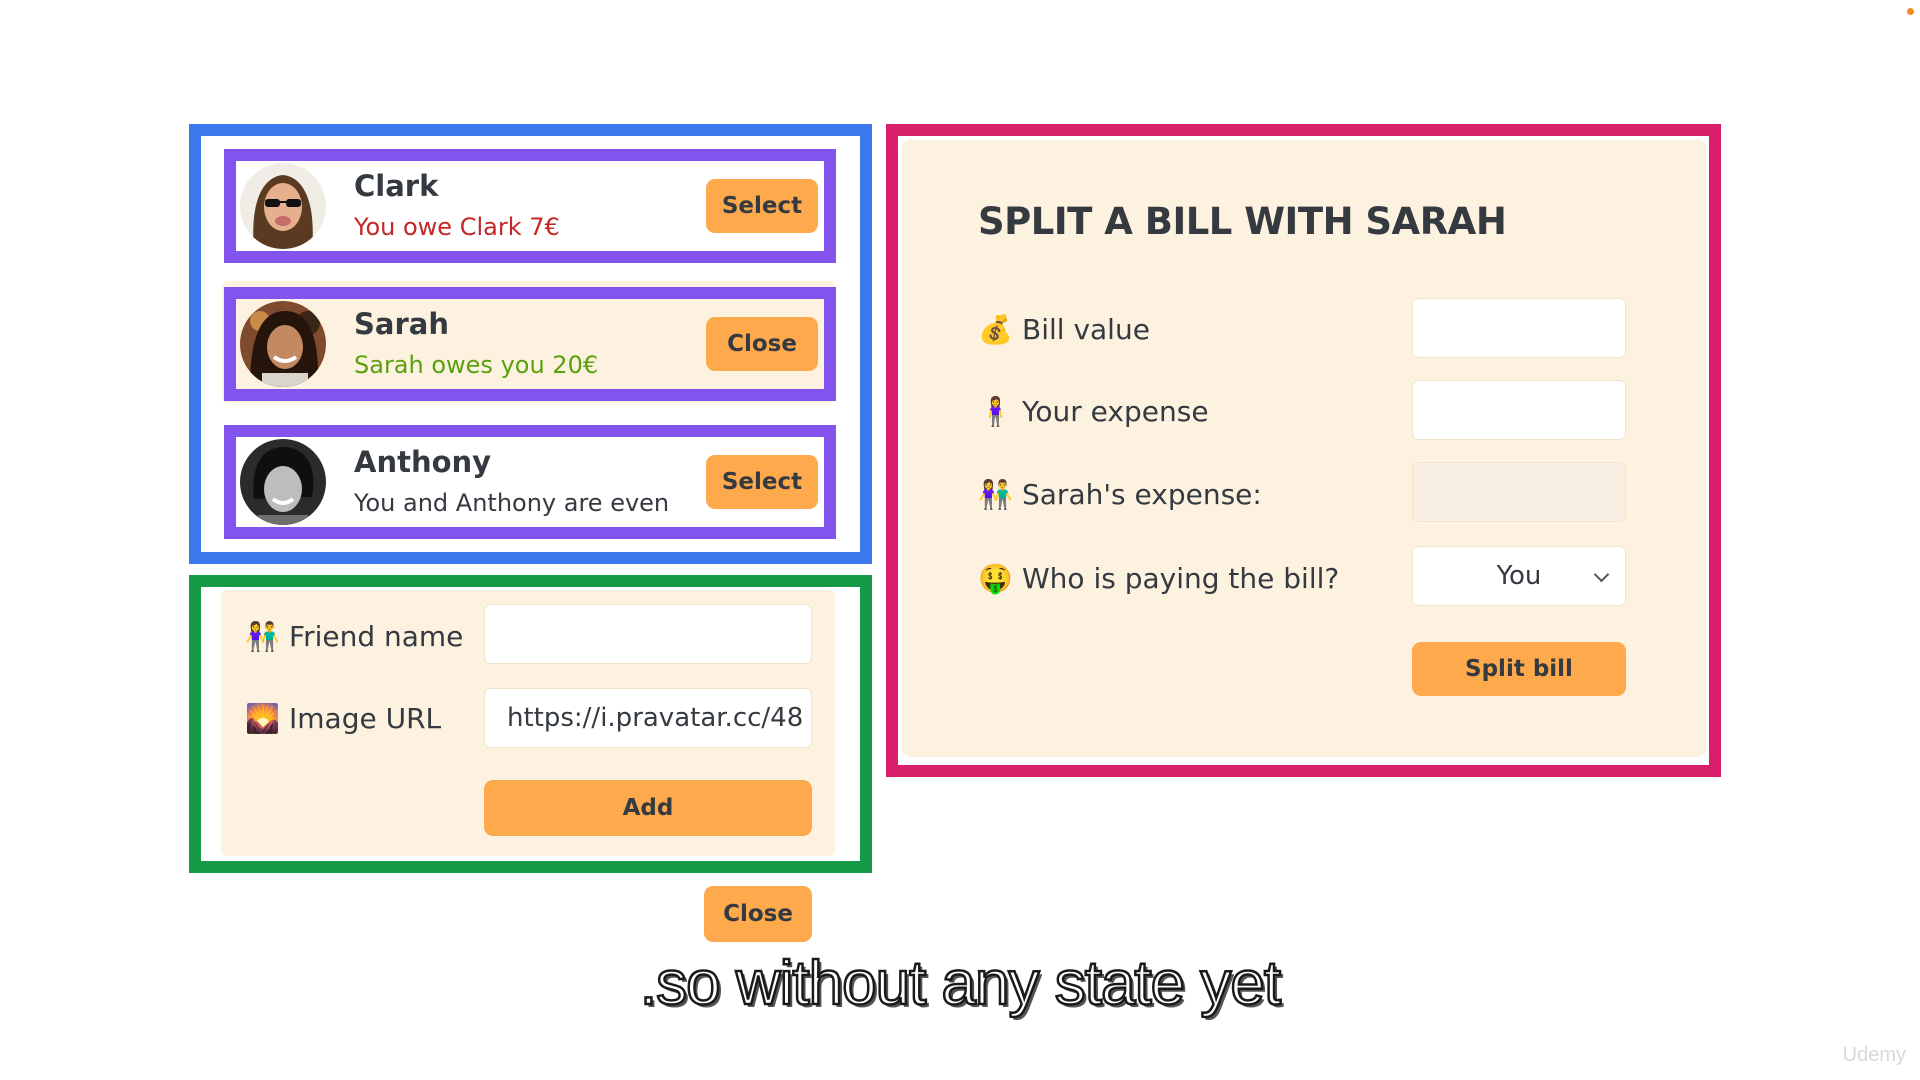 Image resolution: width=1920 pixels, height=1080 pixels. I want to click on friend-expense-label: 👫 Sarah's expense:, so click(1120, 494).